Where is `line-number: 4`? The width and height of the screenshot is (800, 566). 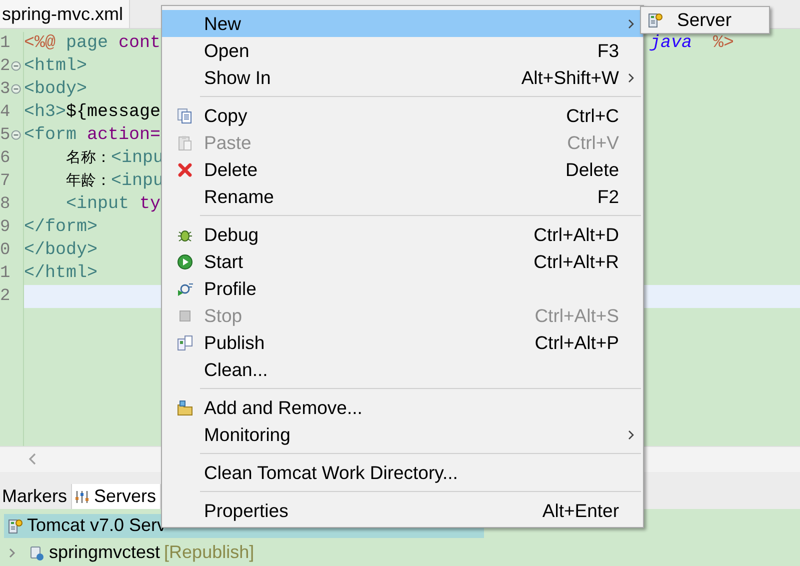
line-number: 4 is located at coordinates (5, 112).